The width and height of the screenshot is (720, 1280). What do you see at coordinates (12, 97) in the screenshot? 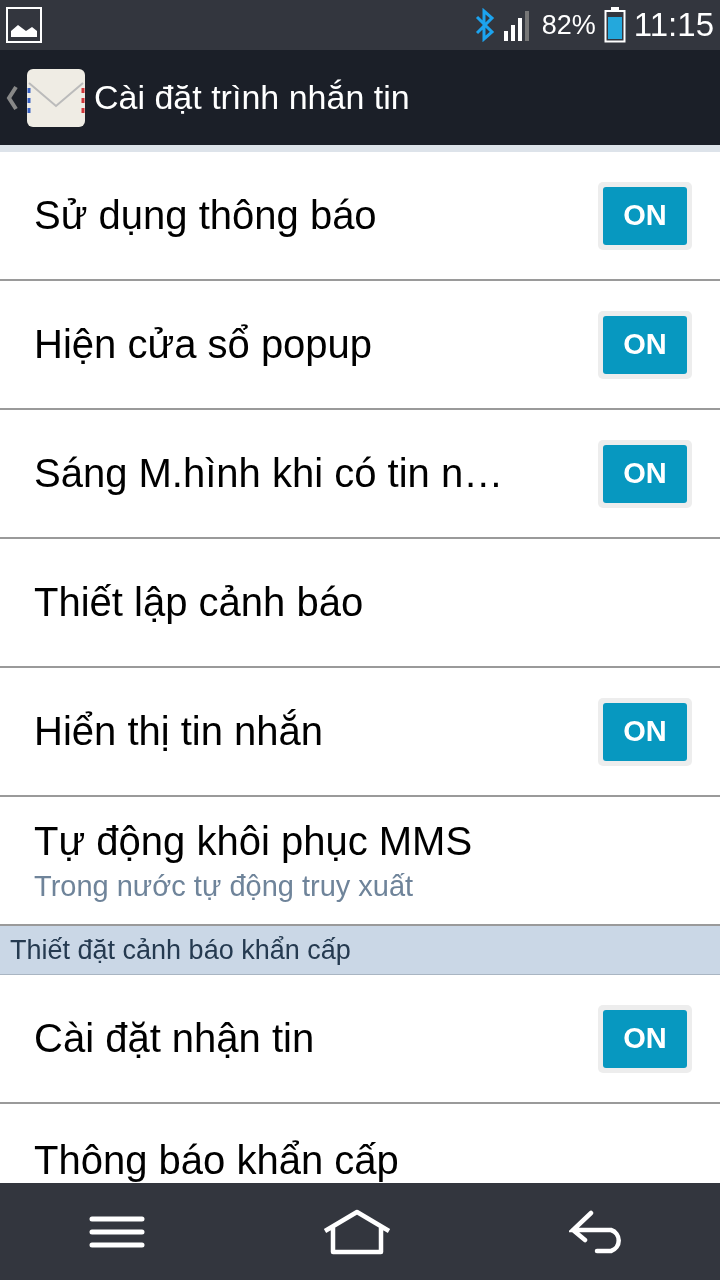
I see `back-icon` at bounding box center [12, 97].